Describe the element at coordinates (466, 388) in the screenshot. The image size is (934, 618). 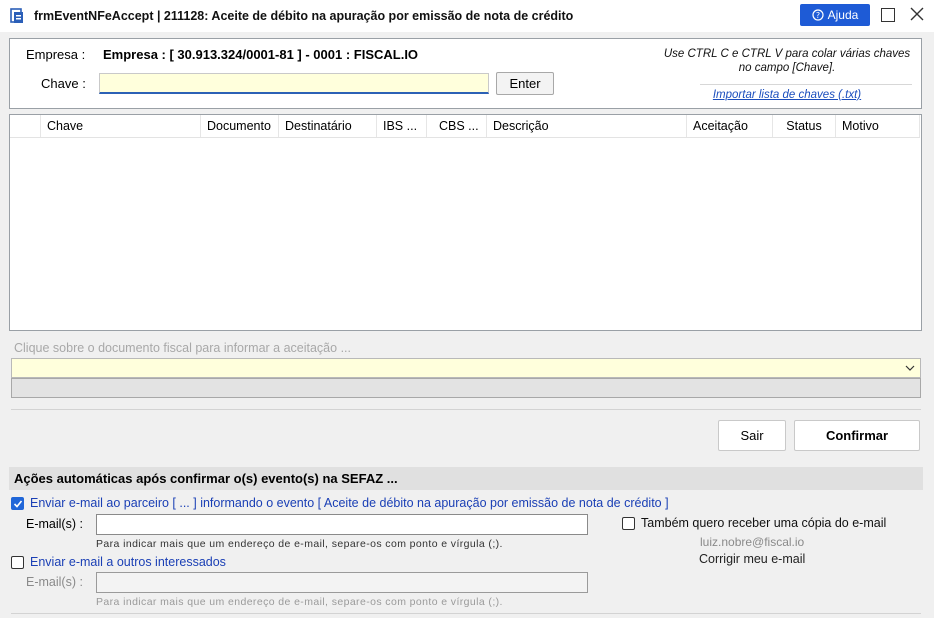
I see `status-bar` at that location.